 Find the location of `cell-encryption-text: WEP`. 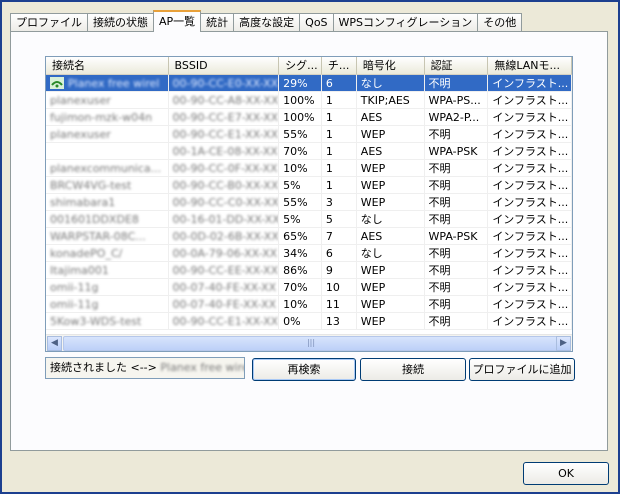

cell-encryption-text: WEP is located at coordinates (373, 185).